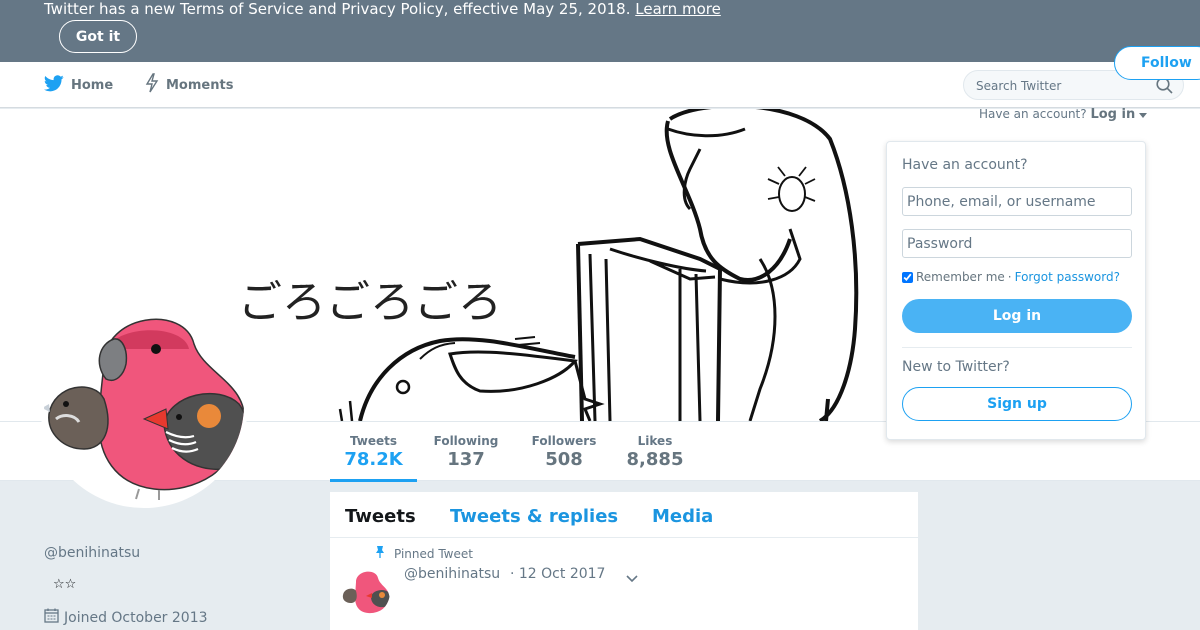 The height and width of the screenshot is (630, 1200). Describe the element at coordinates (557, 574) in the screenshot. I see `tweet-date: · 12 Oct 2017` at that location.